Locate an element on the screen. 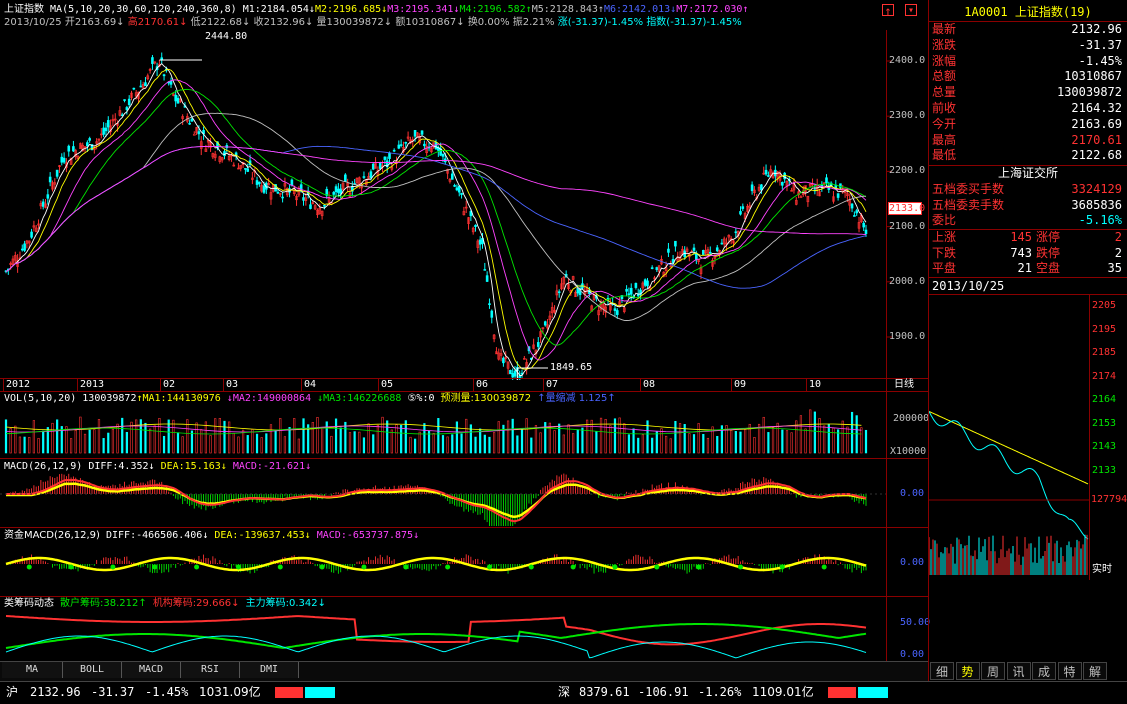  side-tab: 成 is located at coordinates (1044, 671).